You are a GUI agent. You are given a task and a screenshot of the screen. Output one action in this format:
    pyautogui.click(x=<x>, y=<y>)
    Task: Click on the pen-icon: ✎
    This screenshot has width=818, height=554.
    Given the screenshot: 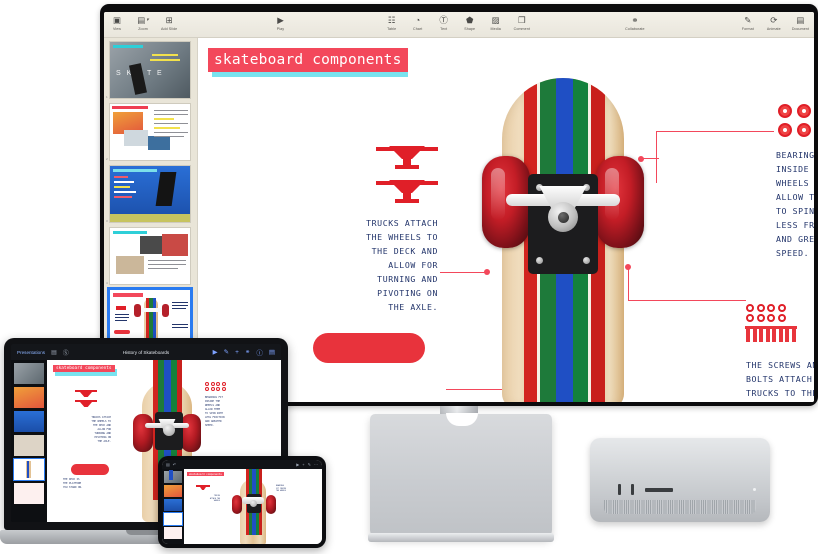 What is the action you would take?
    pyautogui.click(x=226, y=352)
    